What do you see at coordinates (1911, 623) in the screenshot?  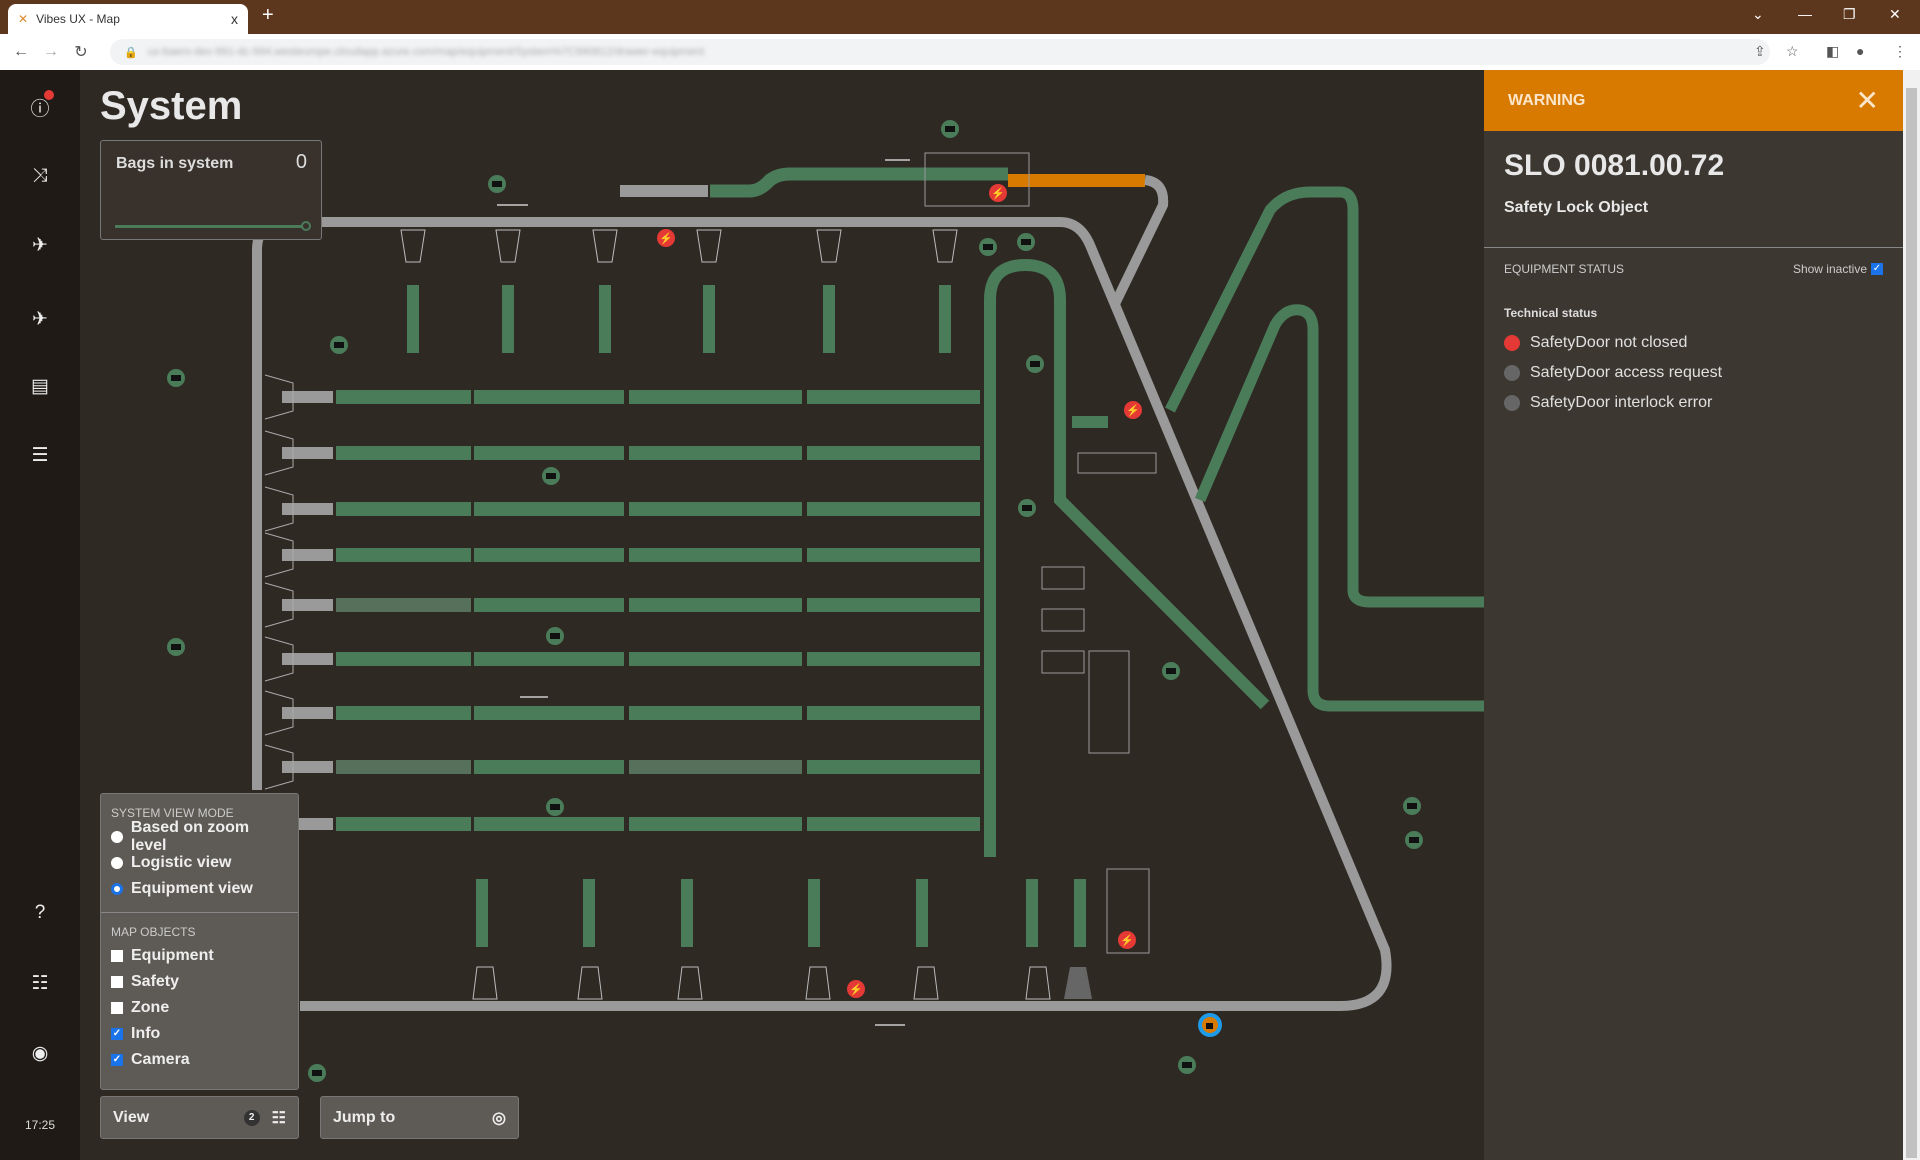 I see `scrollbar-thumb` at bounding box center [1911, 623].